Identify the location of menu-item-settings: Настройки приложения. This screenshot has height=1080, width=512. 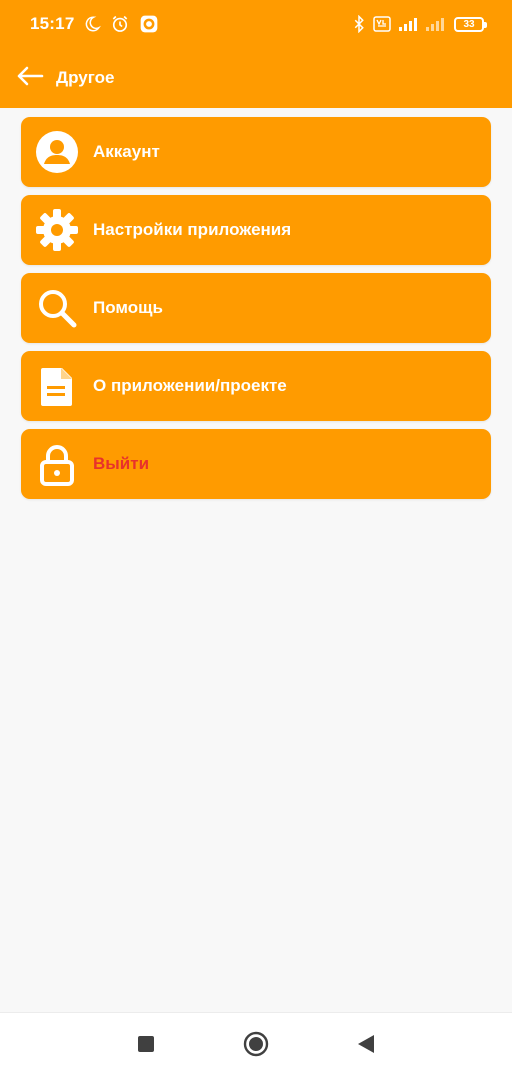
(256, 230).